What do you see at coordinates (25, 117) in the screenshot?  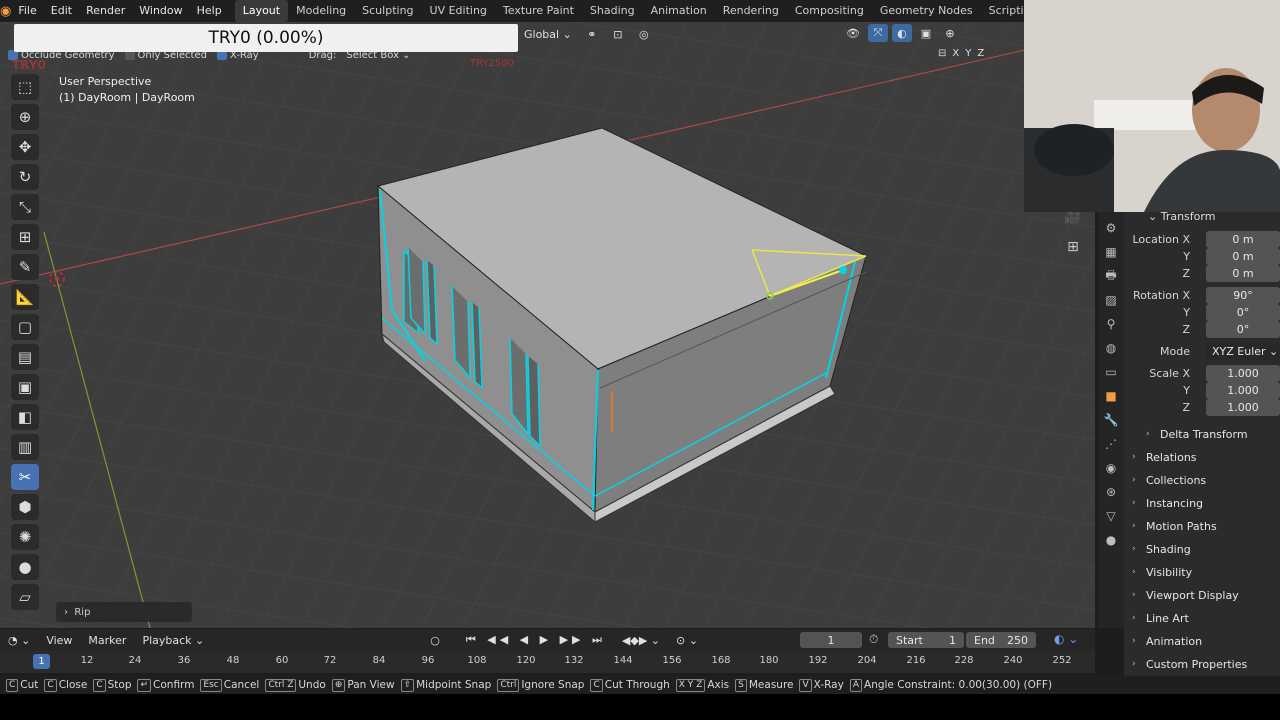 I see `cursor-icon: ⊕` at bounding box center [25, 117].